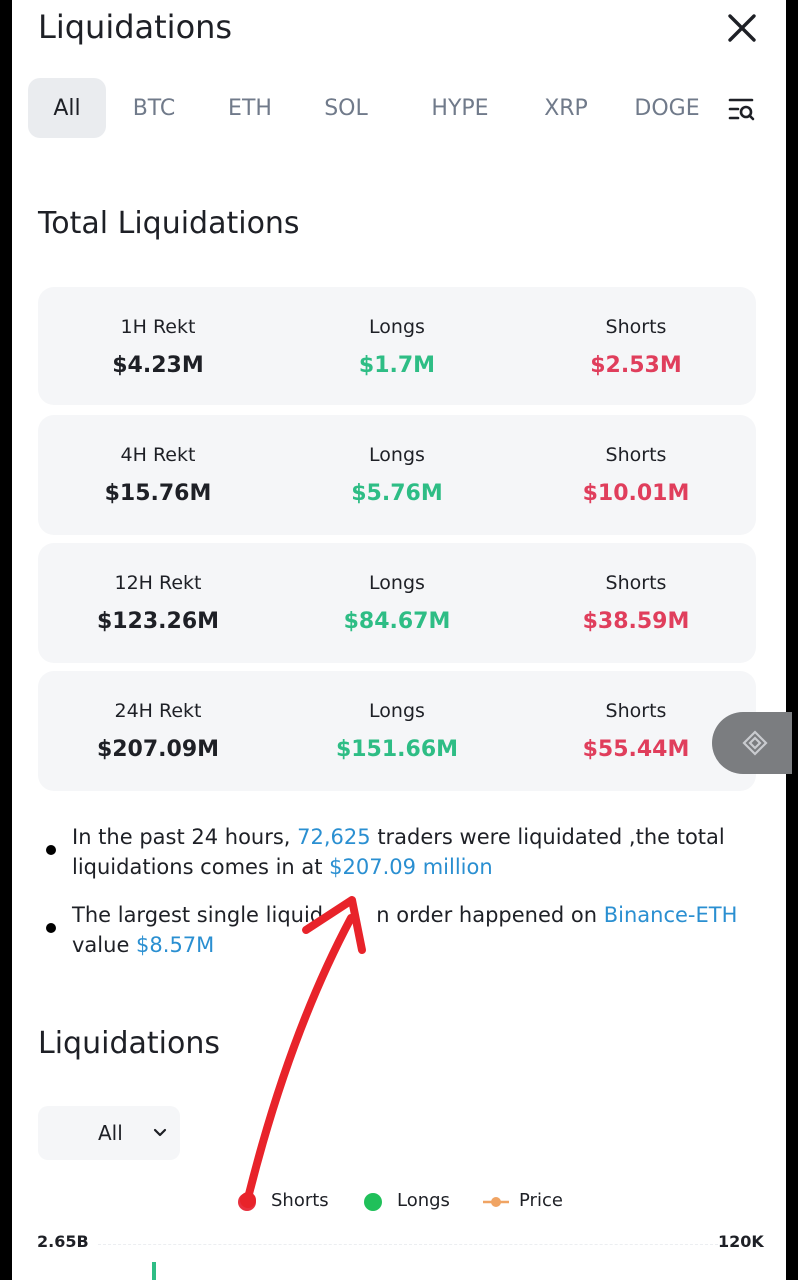 The image size is (798, 1280). Describe the element at coordinates (636, 621) in the screenshot. I see `shorts-value: $38.59M` at that location.